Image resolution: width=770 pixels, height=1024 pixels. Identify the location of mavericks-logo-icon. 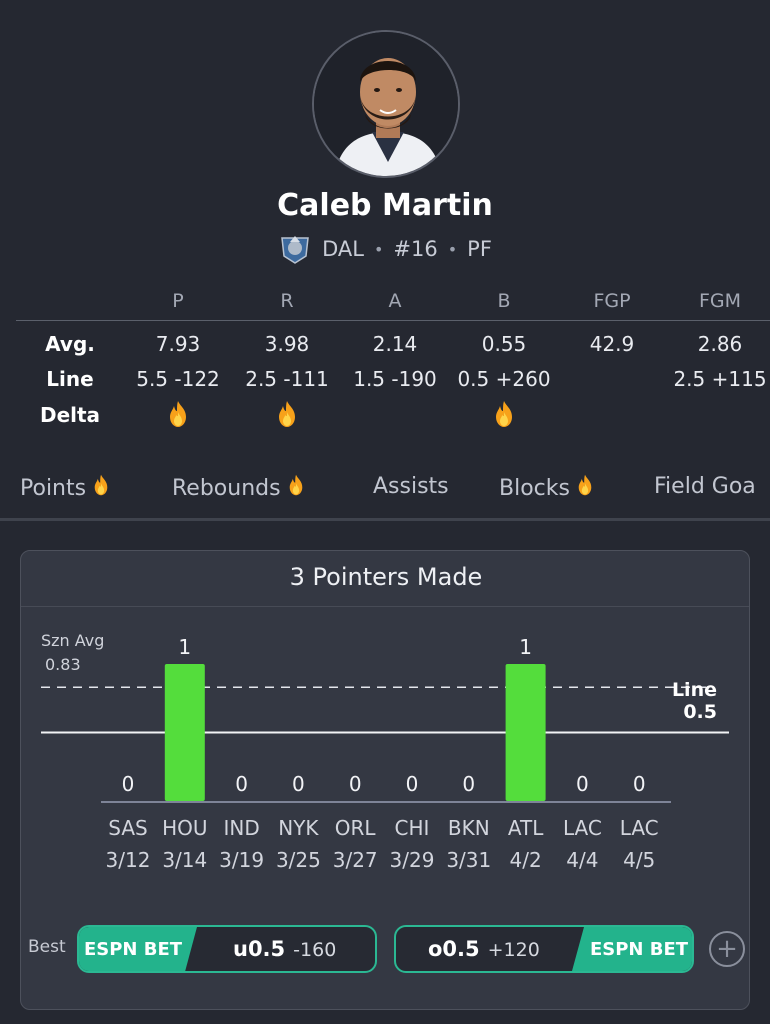
(295, 250).